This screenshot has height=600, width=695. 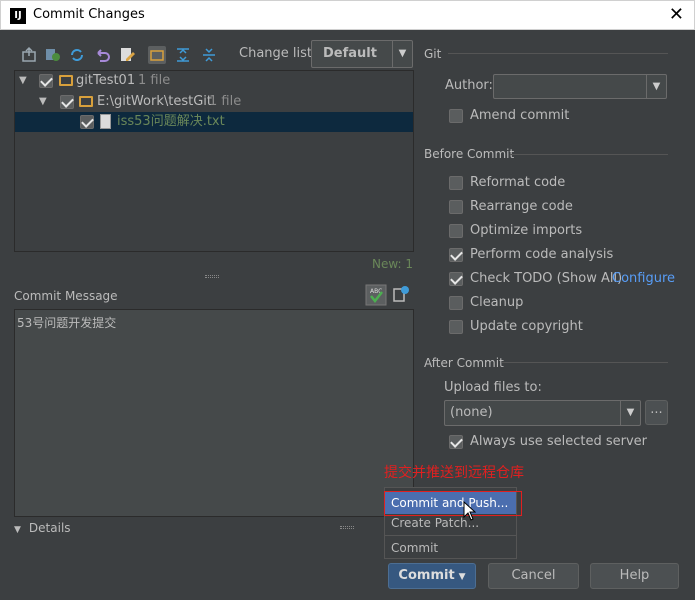 What do you see at coordinates (278, 53) in the screenshot?
I see `changelist-label: Change list:` at bounding box center [278, 53].